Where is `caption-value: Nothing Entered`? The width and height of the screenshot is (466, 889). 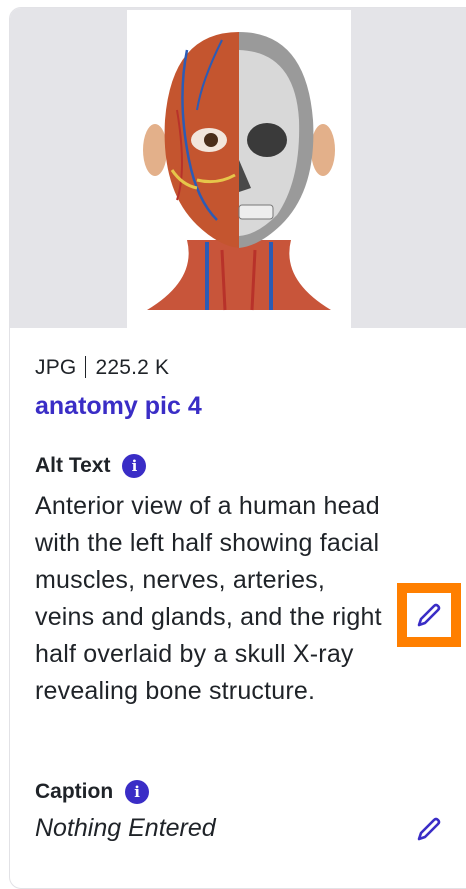 caption-value: Nothing Entered is located at coordinates (125, 828).